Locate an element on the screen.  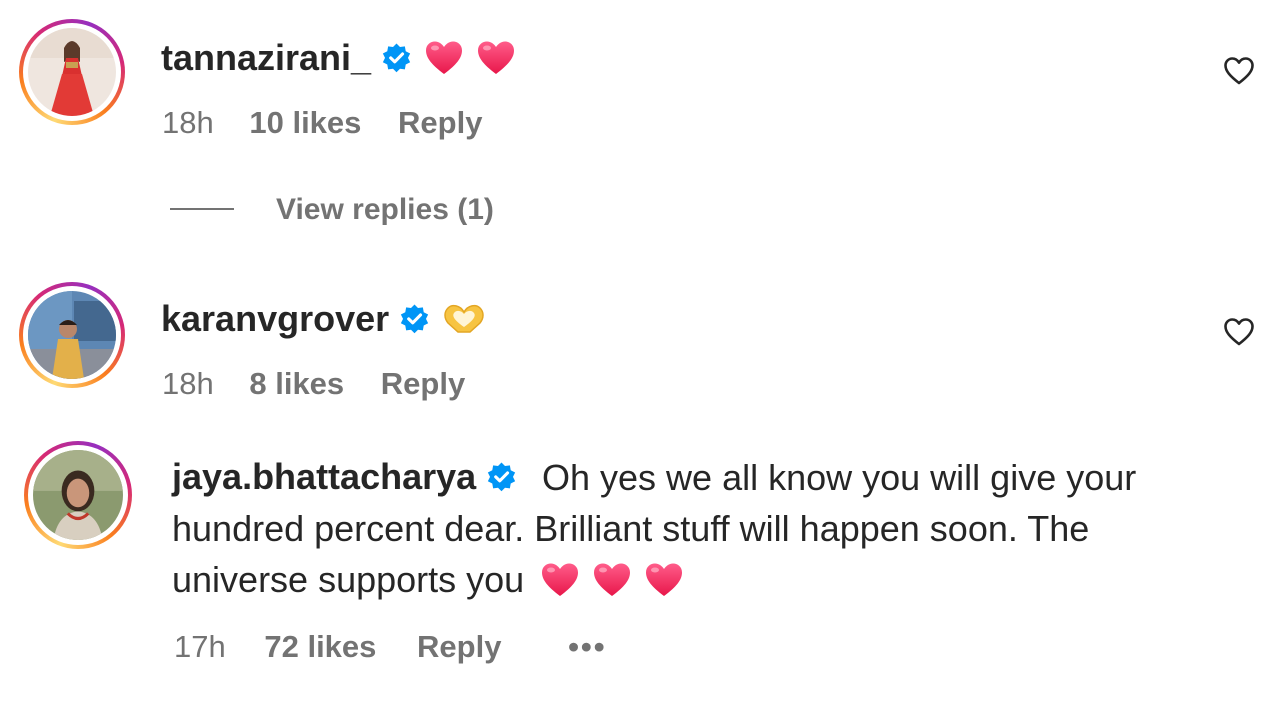
timestamp: 17h is located at coordinates (200, 647).